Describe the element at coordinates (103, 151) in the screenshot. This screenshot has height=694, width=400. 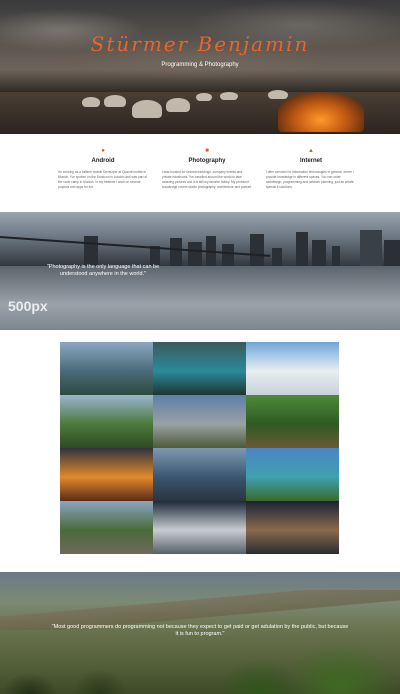
I see `android-icon: ●` at that location.